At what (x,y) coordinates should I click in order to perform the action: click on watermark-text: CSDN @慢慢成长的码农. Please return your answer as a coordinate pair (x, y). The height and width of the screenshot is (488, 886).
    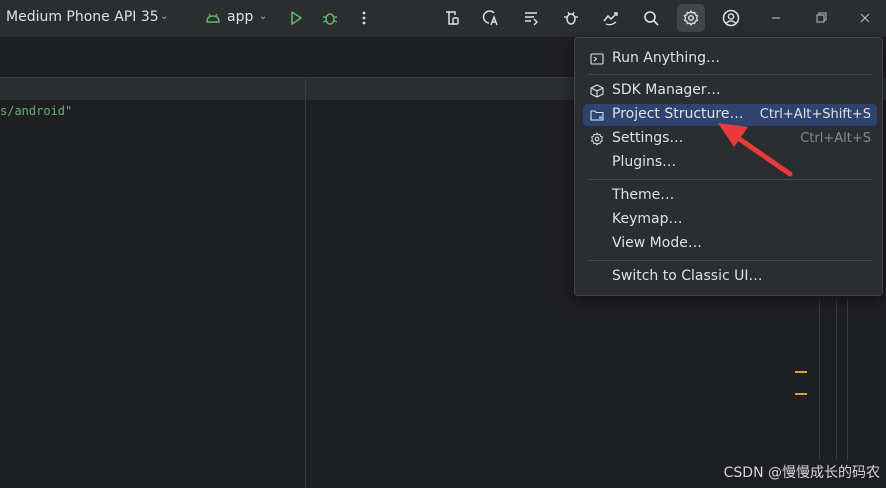
    Looking at the image, I should click on (801, 473).